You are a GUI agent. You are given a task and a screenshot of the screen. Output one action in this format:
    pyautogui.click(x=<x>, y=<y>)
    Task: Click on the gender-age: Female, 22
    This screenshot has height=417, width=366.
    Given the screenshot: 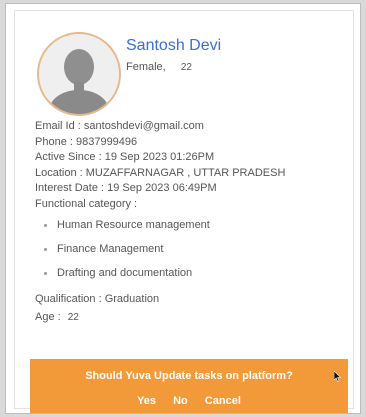 What is the action you would take?
    pyautogui.click(x=159, y=67)
    